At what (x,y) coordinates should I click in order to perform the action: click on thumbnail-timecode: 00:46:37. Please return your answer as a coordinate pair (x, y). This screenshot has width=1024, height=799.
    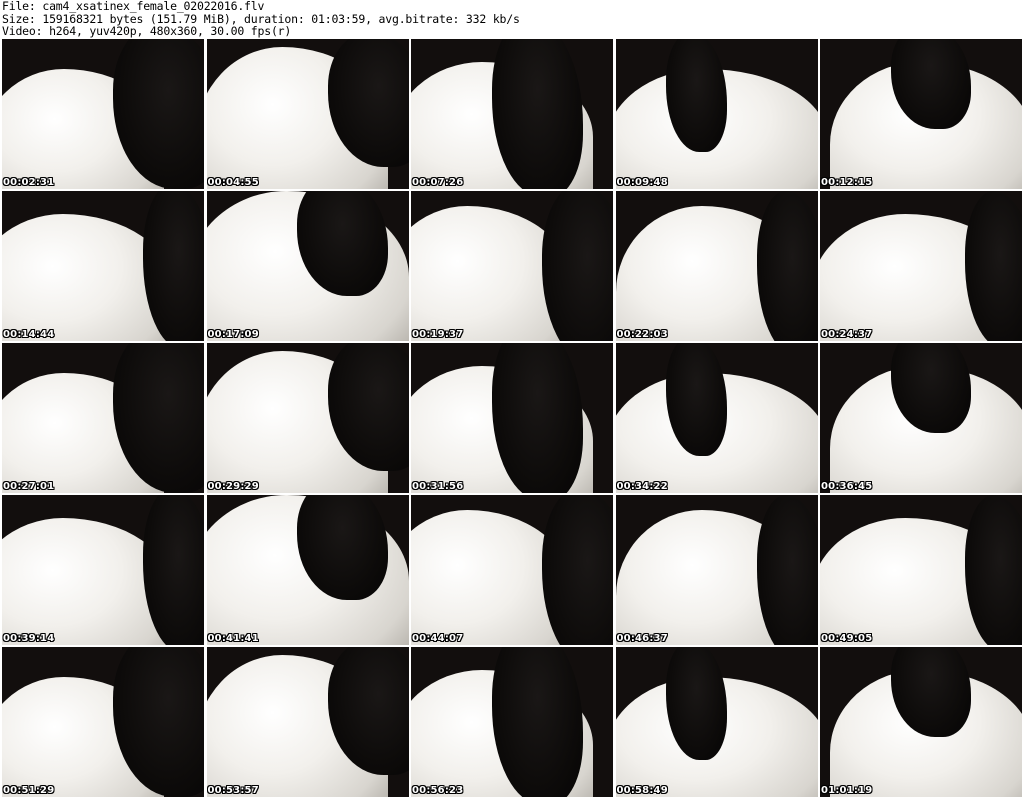
    Looking at the image, I should click on (642, 638).